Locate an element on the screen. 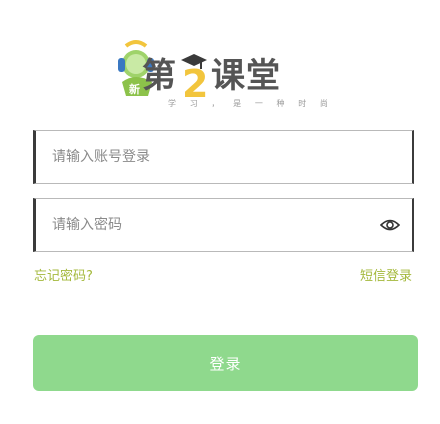 This screenshot has width=440, height=424. slogan-char: 种 is located at coordinates (280, 103).